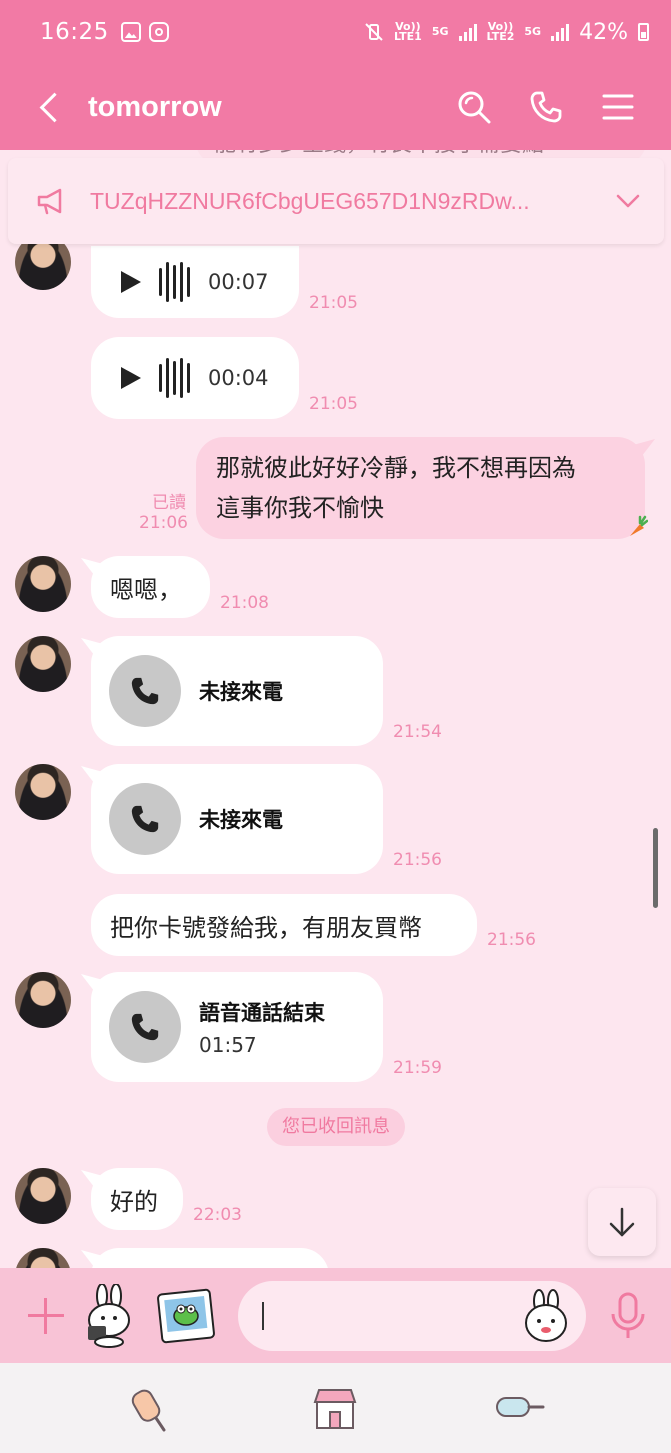 This screenshot has width=671, height=1453. I want to click on voice-duration: 00:07, so click(238, 282).